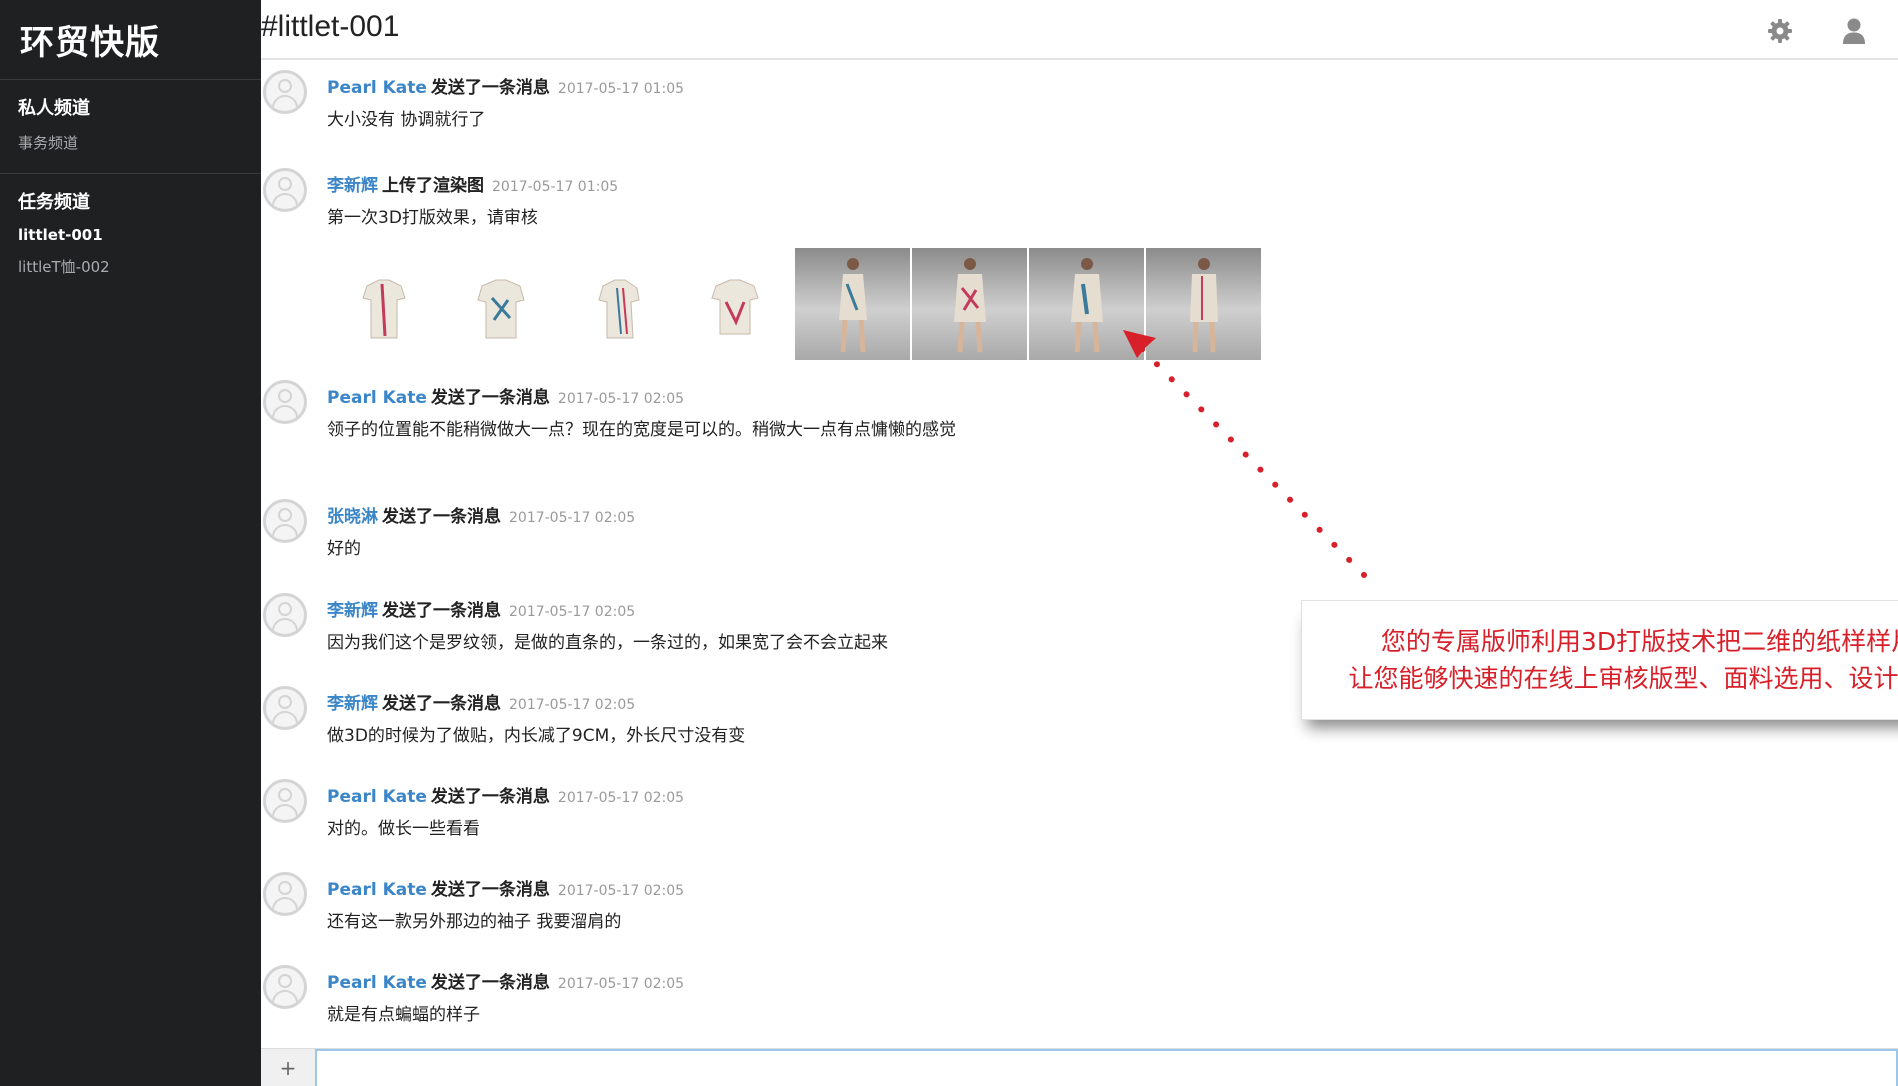 The width and height of the screenshot is (1898, 1086). What do you see at coordinates (139, 142) in the screenshot?
I see `sidebar-item-affairs: 事务频道` at bounding box center [139, 142].